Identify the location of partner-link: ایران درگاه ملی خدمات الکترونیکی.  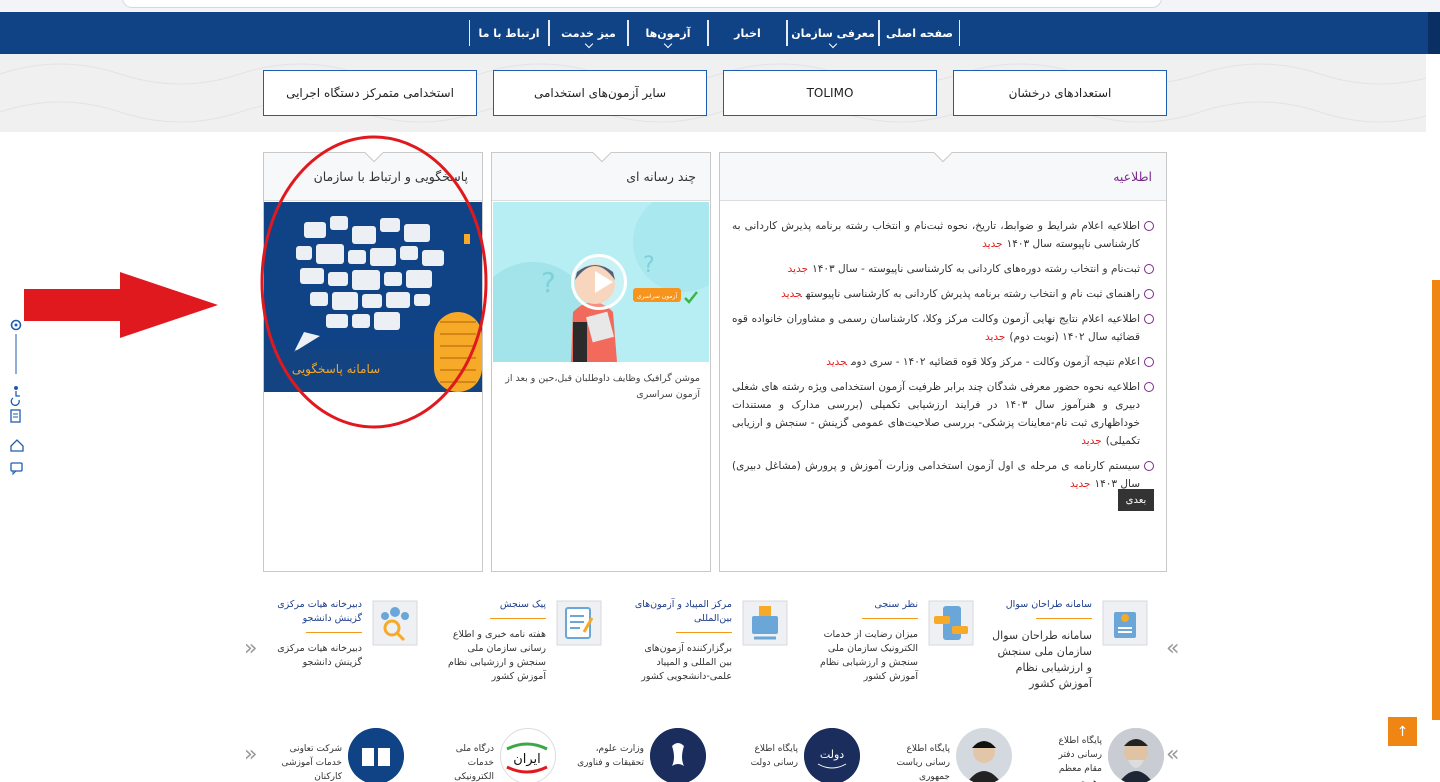
(494, 755).